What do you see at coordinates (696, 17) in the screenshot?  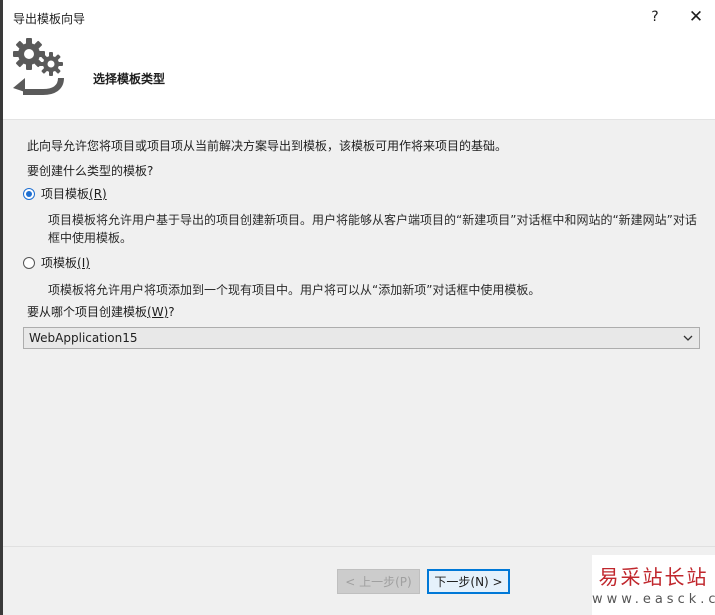 I see `close-button: ✕` at bounding box center [696, 17].